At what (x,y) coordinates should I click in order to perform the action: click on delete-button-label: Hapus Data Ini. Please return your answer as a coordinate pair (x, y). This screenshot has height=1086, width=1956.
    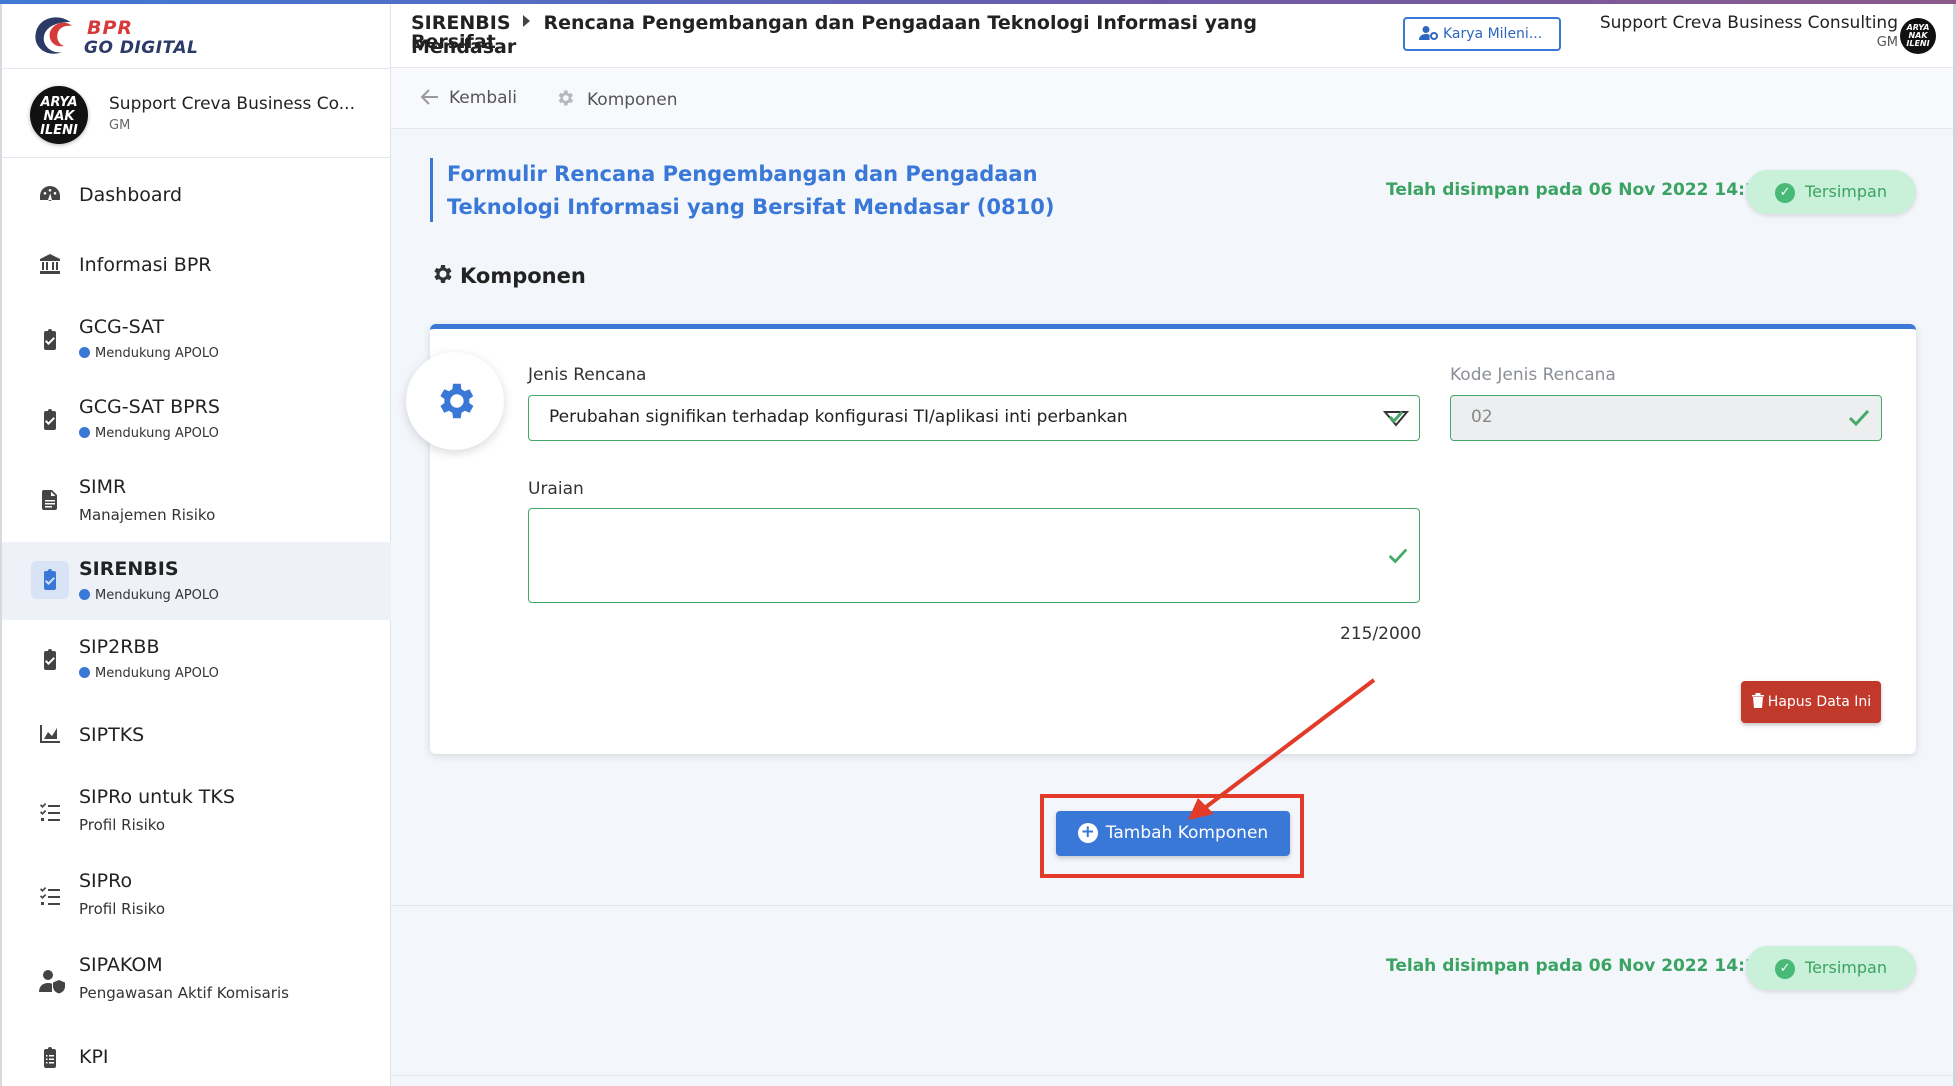
    Looking at the image, I should click on (1819, 702).